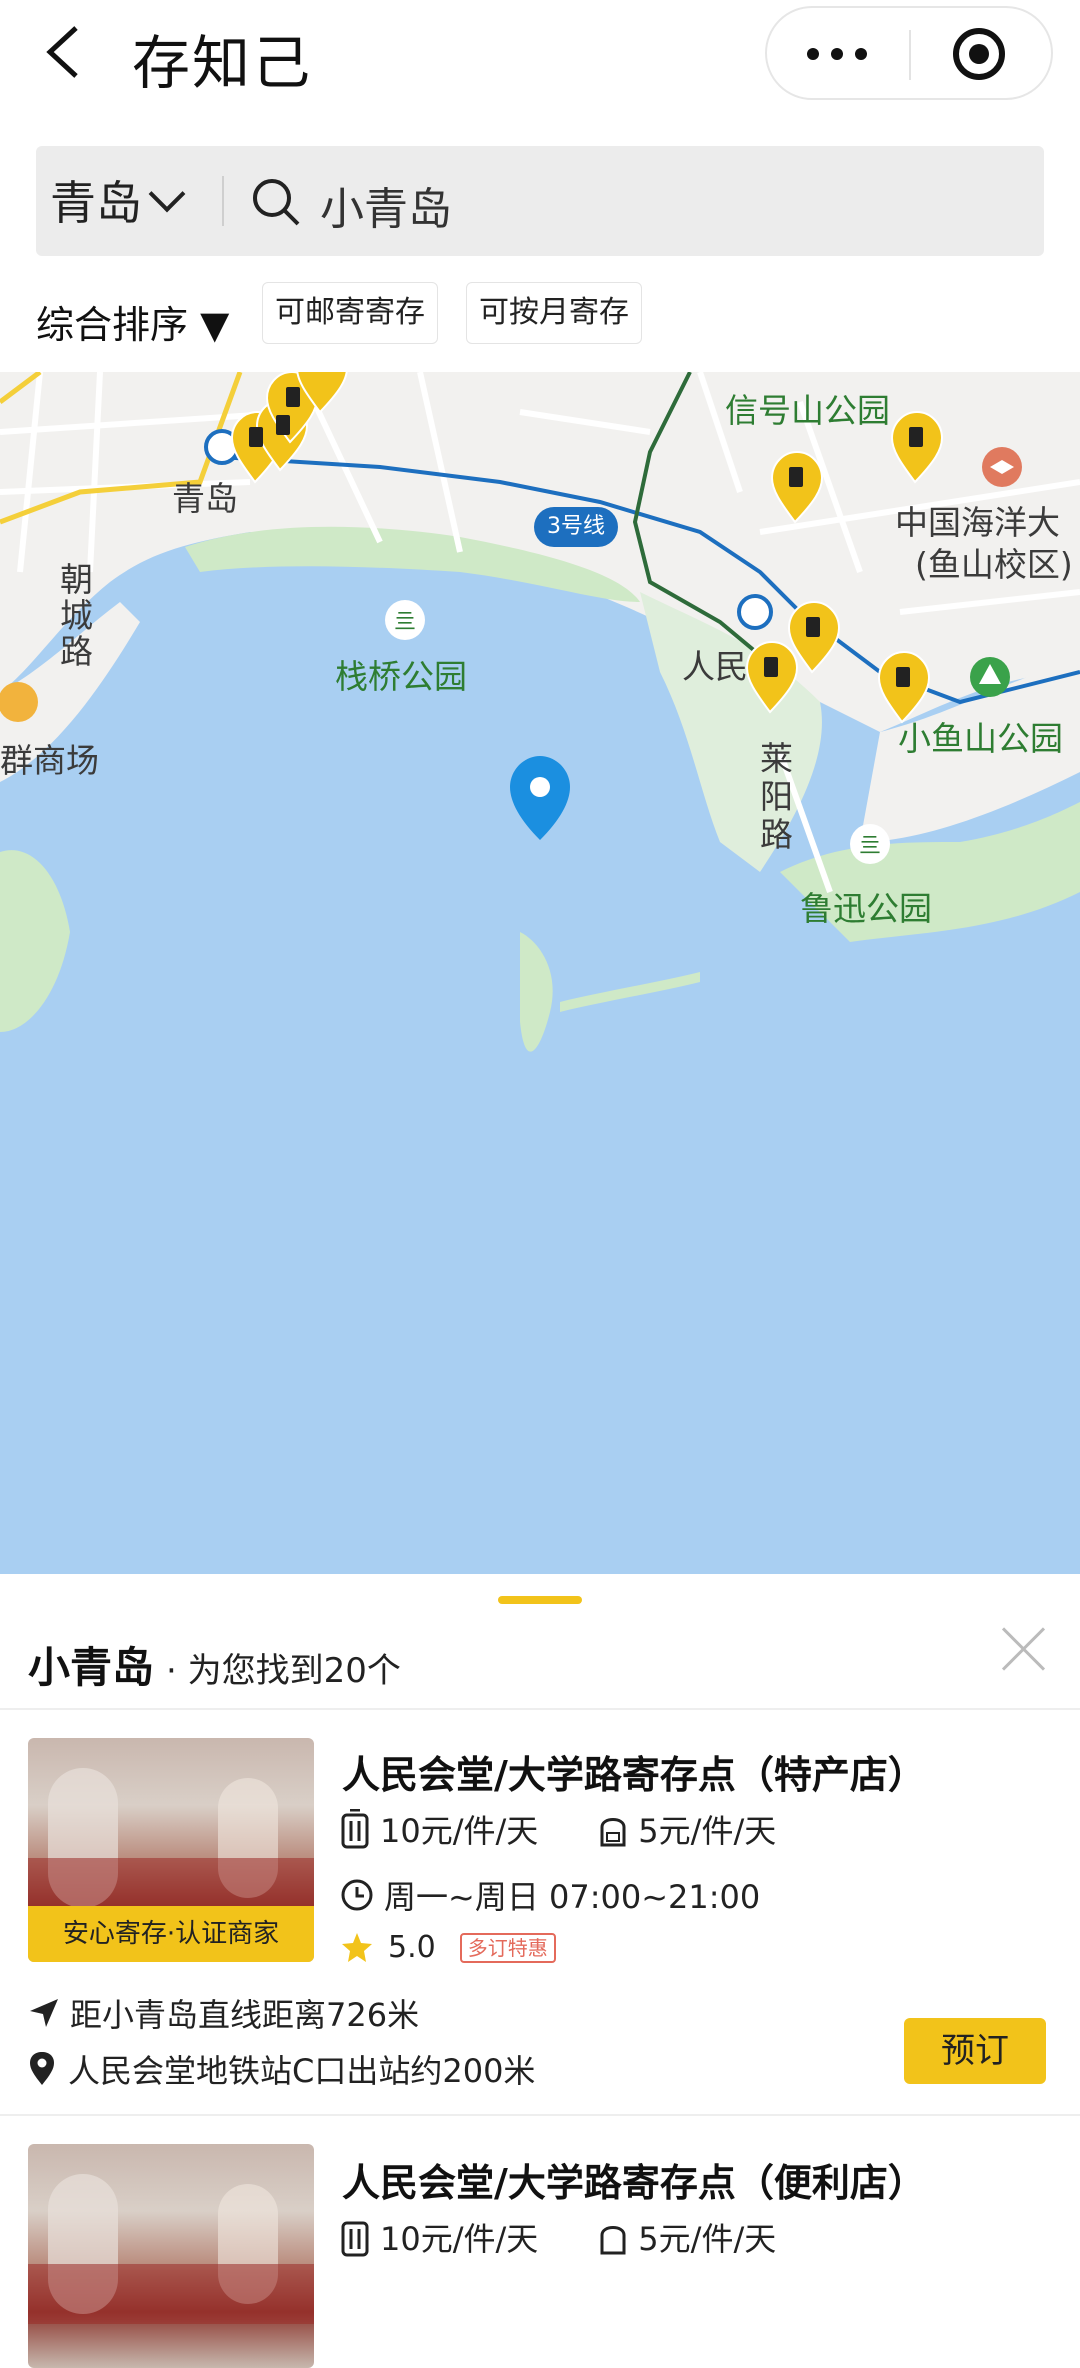 This screenshot has height=2368, width=1080. I want to click on certified-badge: 安心寄存·认证商家, so click(171, 1934).